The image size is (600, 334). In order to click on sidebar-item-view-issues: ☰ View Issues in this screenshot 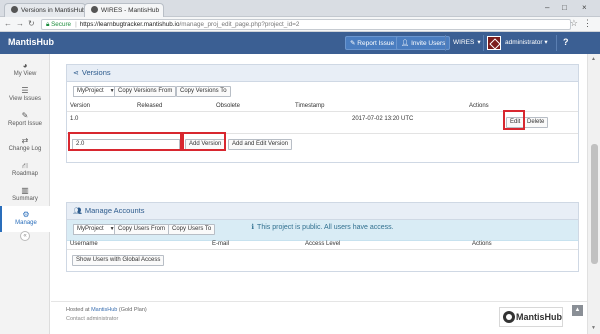, I will do `click(25, 95)`.